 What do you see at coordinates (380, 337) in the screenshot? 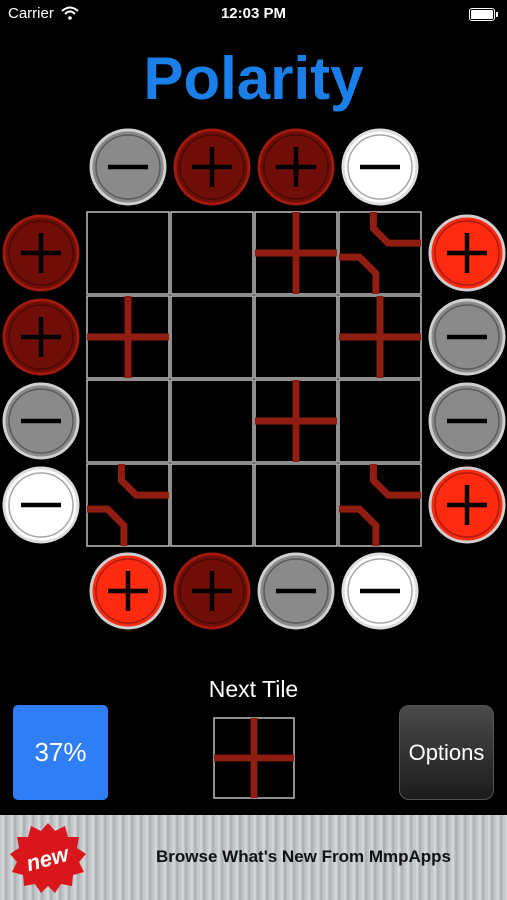
I see `tile-r2-c4` at bounding box center [380, 337].